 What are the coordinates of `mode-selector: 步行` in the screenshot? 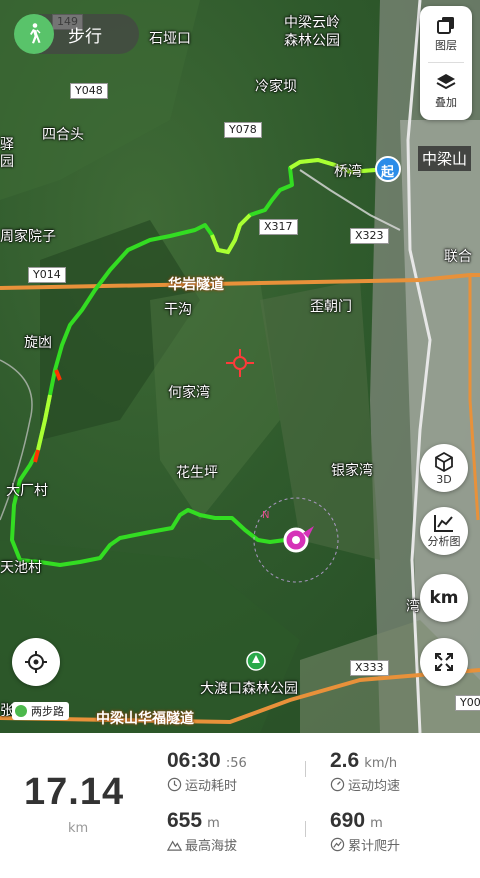 It's located at (76, 34).